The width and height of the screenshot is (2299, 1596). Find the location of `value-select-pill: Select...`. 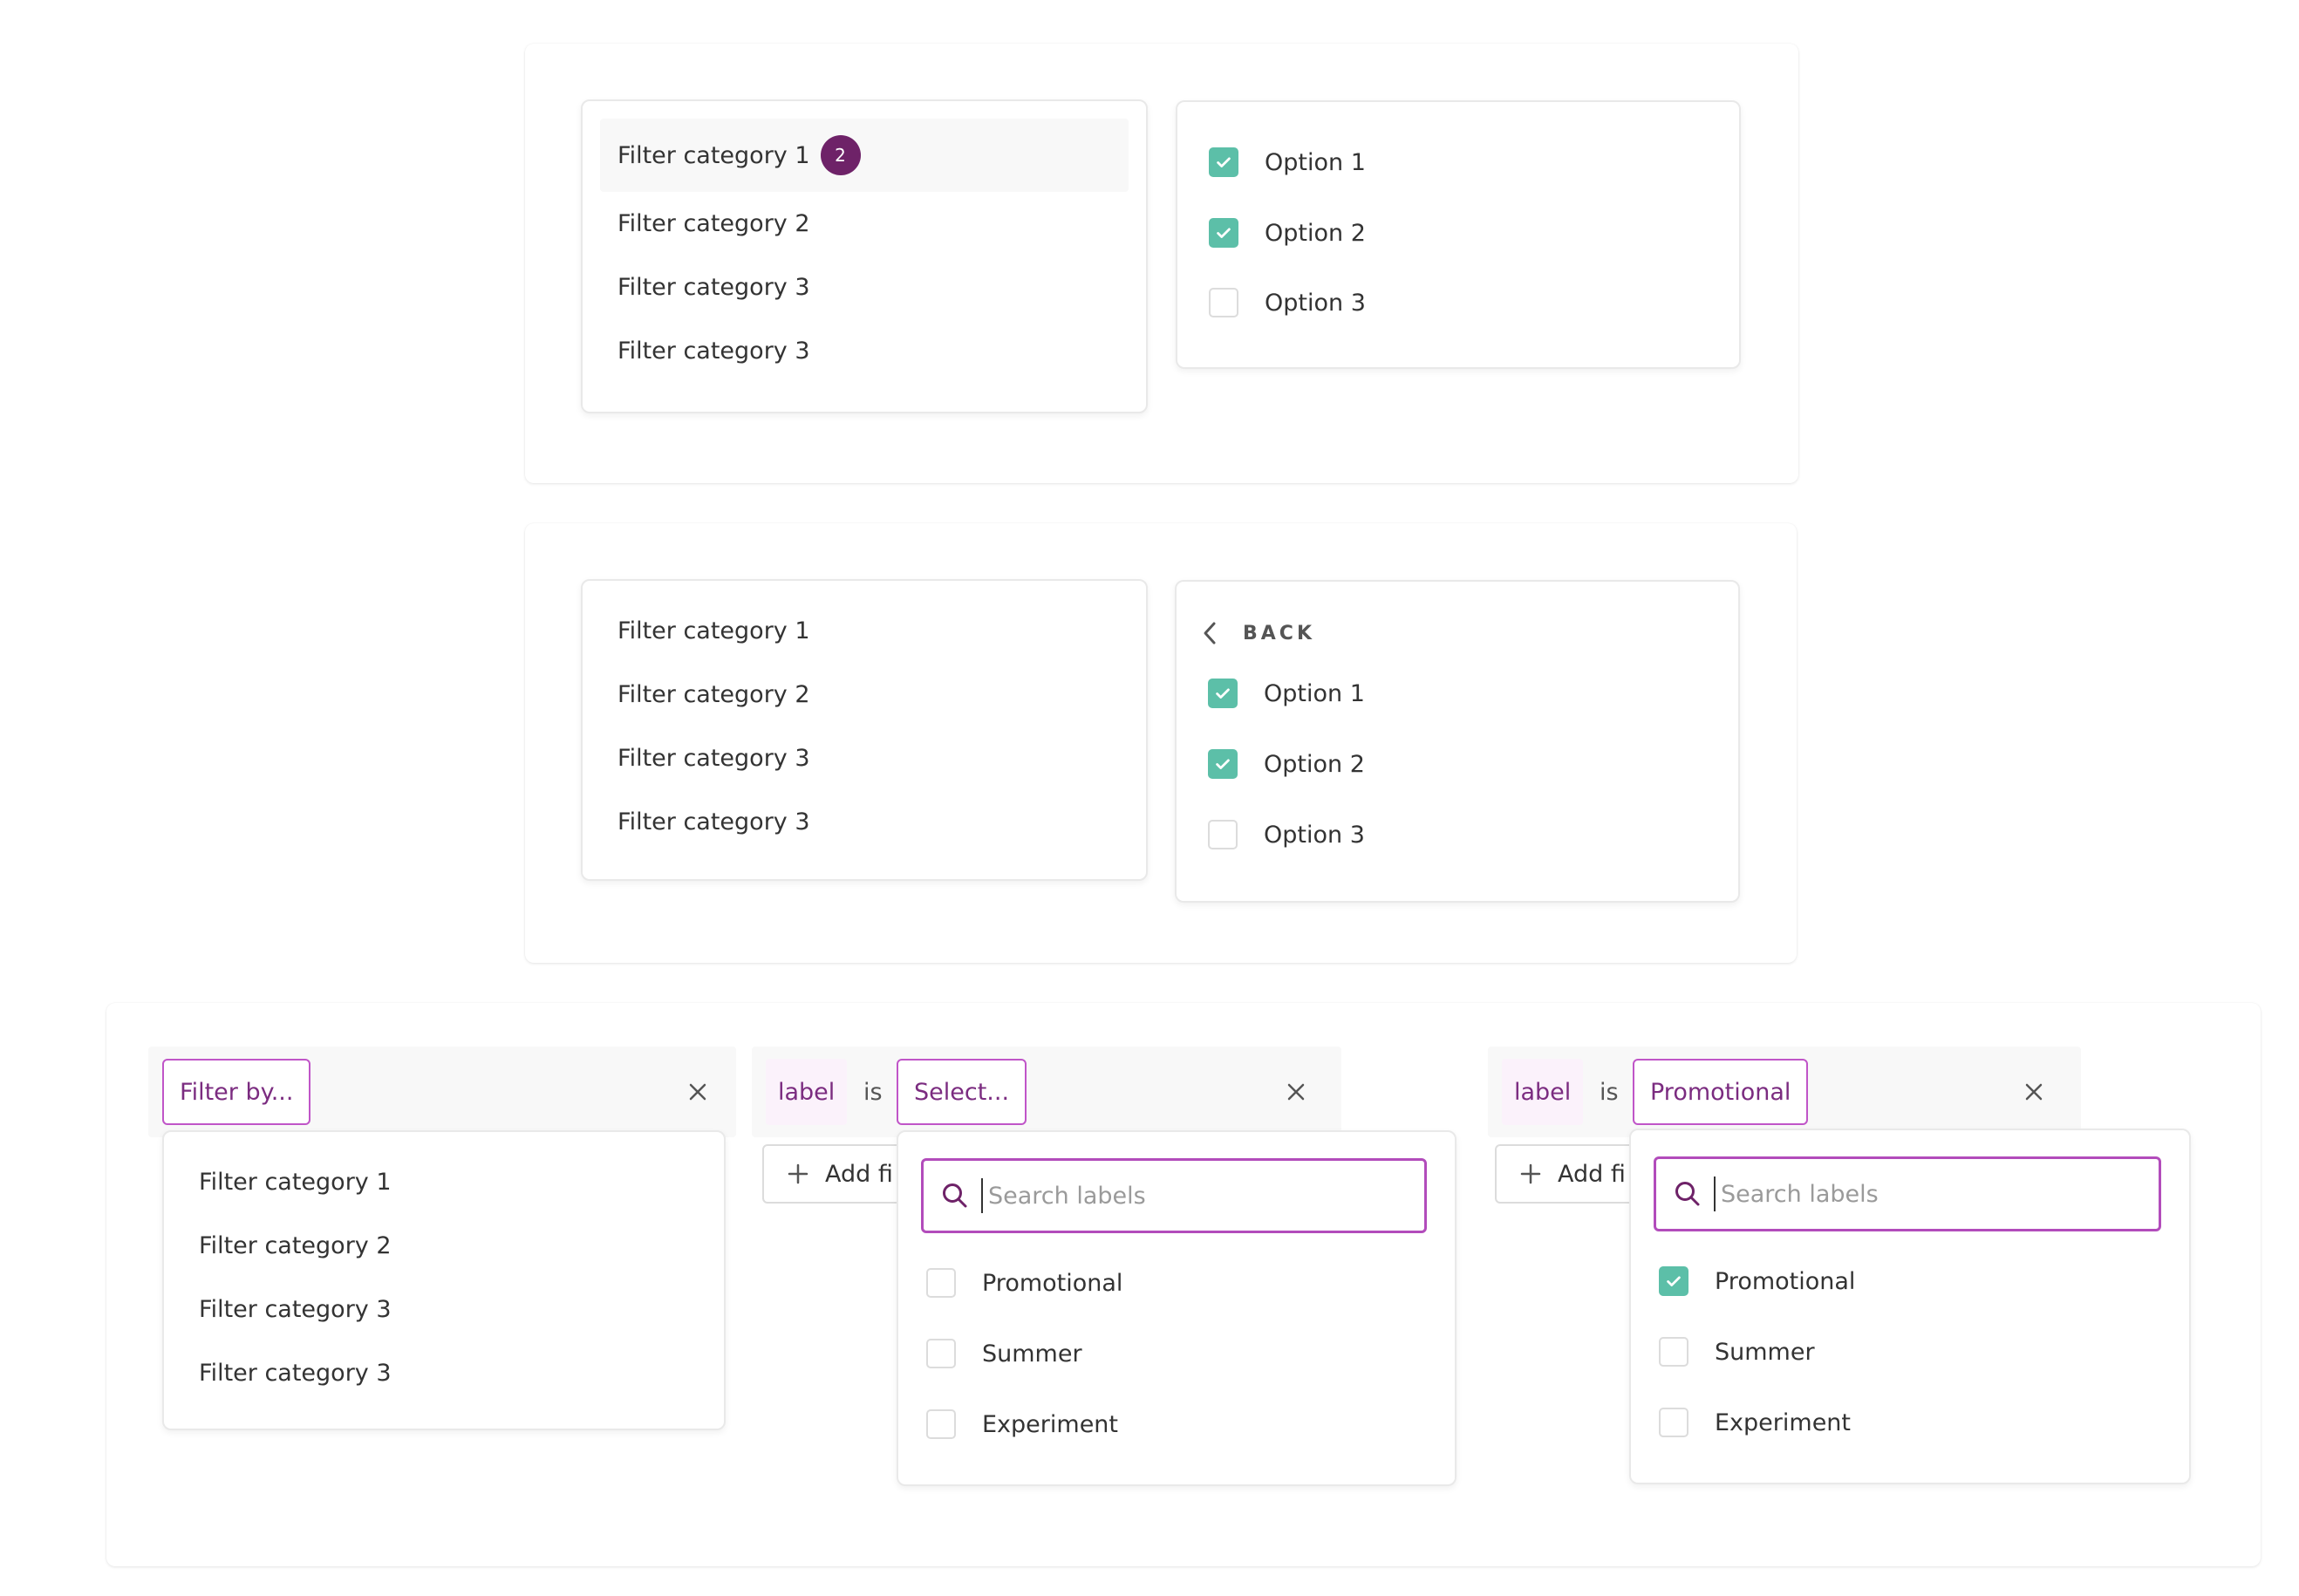

value-select-pill: Select... is located at coordinates (962, 1092).